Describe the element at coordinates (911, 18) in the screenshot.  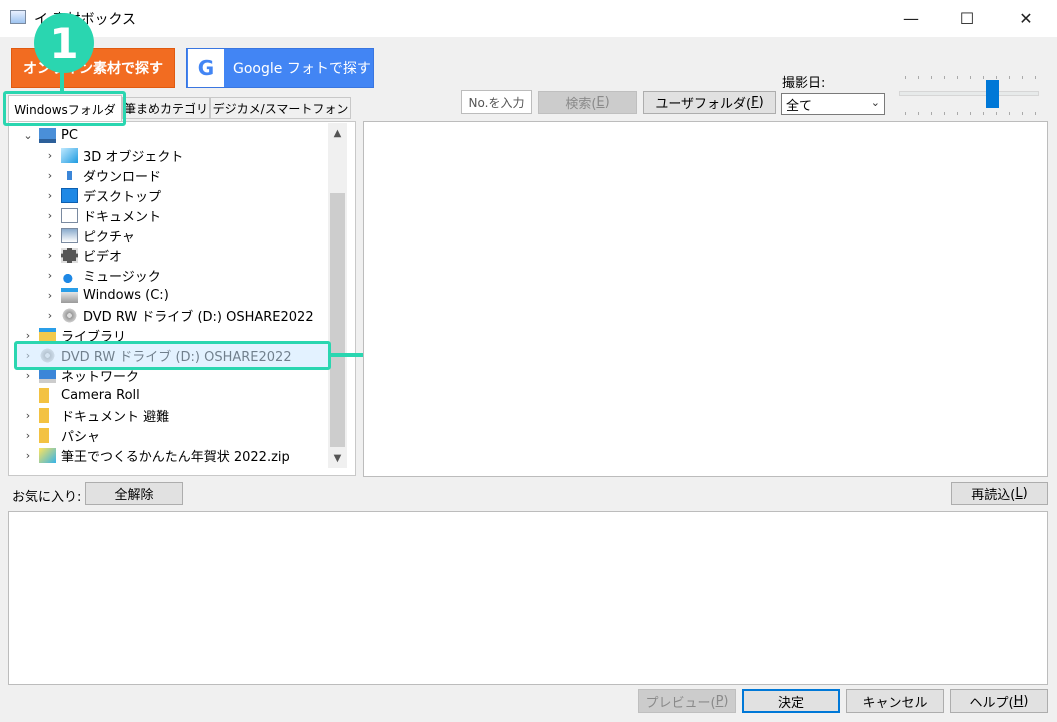
I see `minimize-icon: —` at that location.